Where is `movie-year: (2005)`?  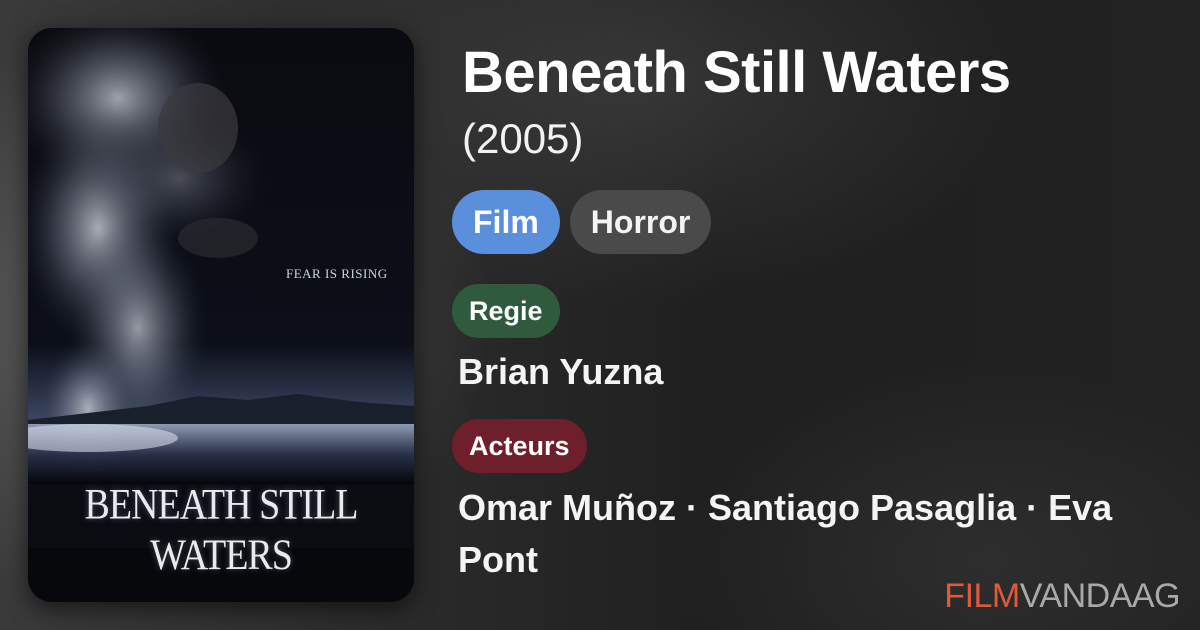 movie-year: (2005) is located at coordinates (523, 138).